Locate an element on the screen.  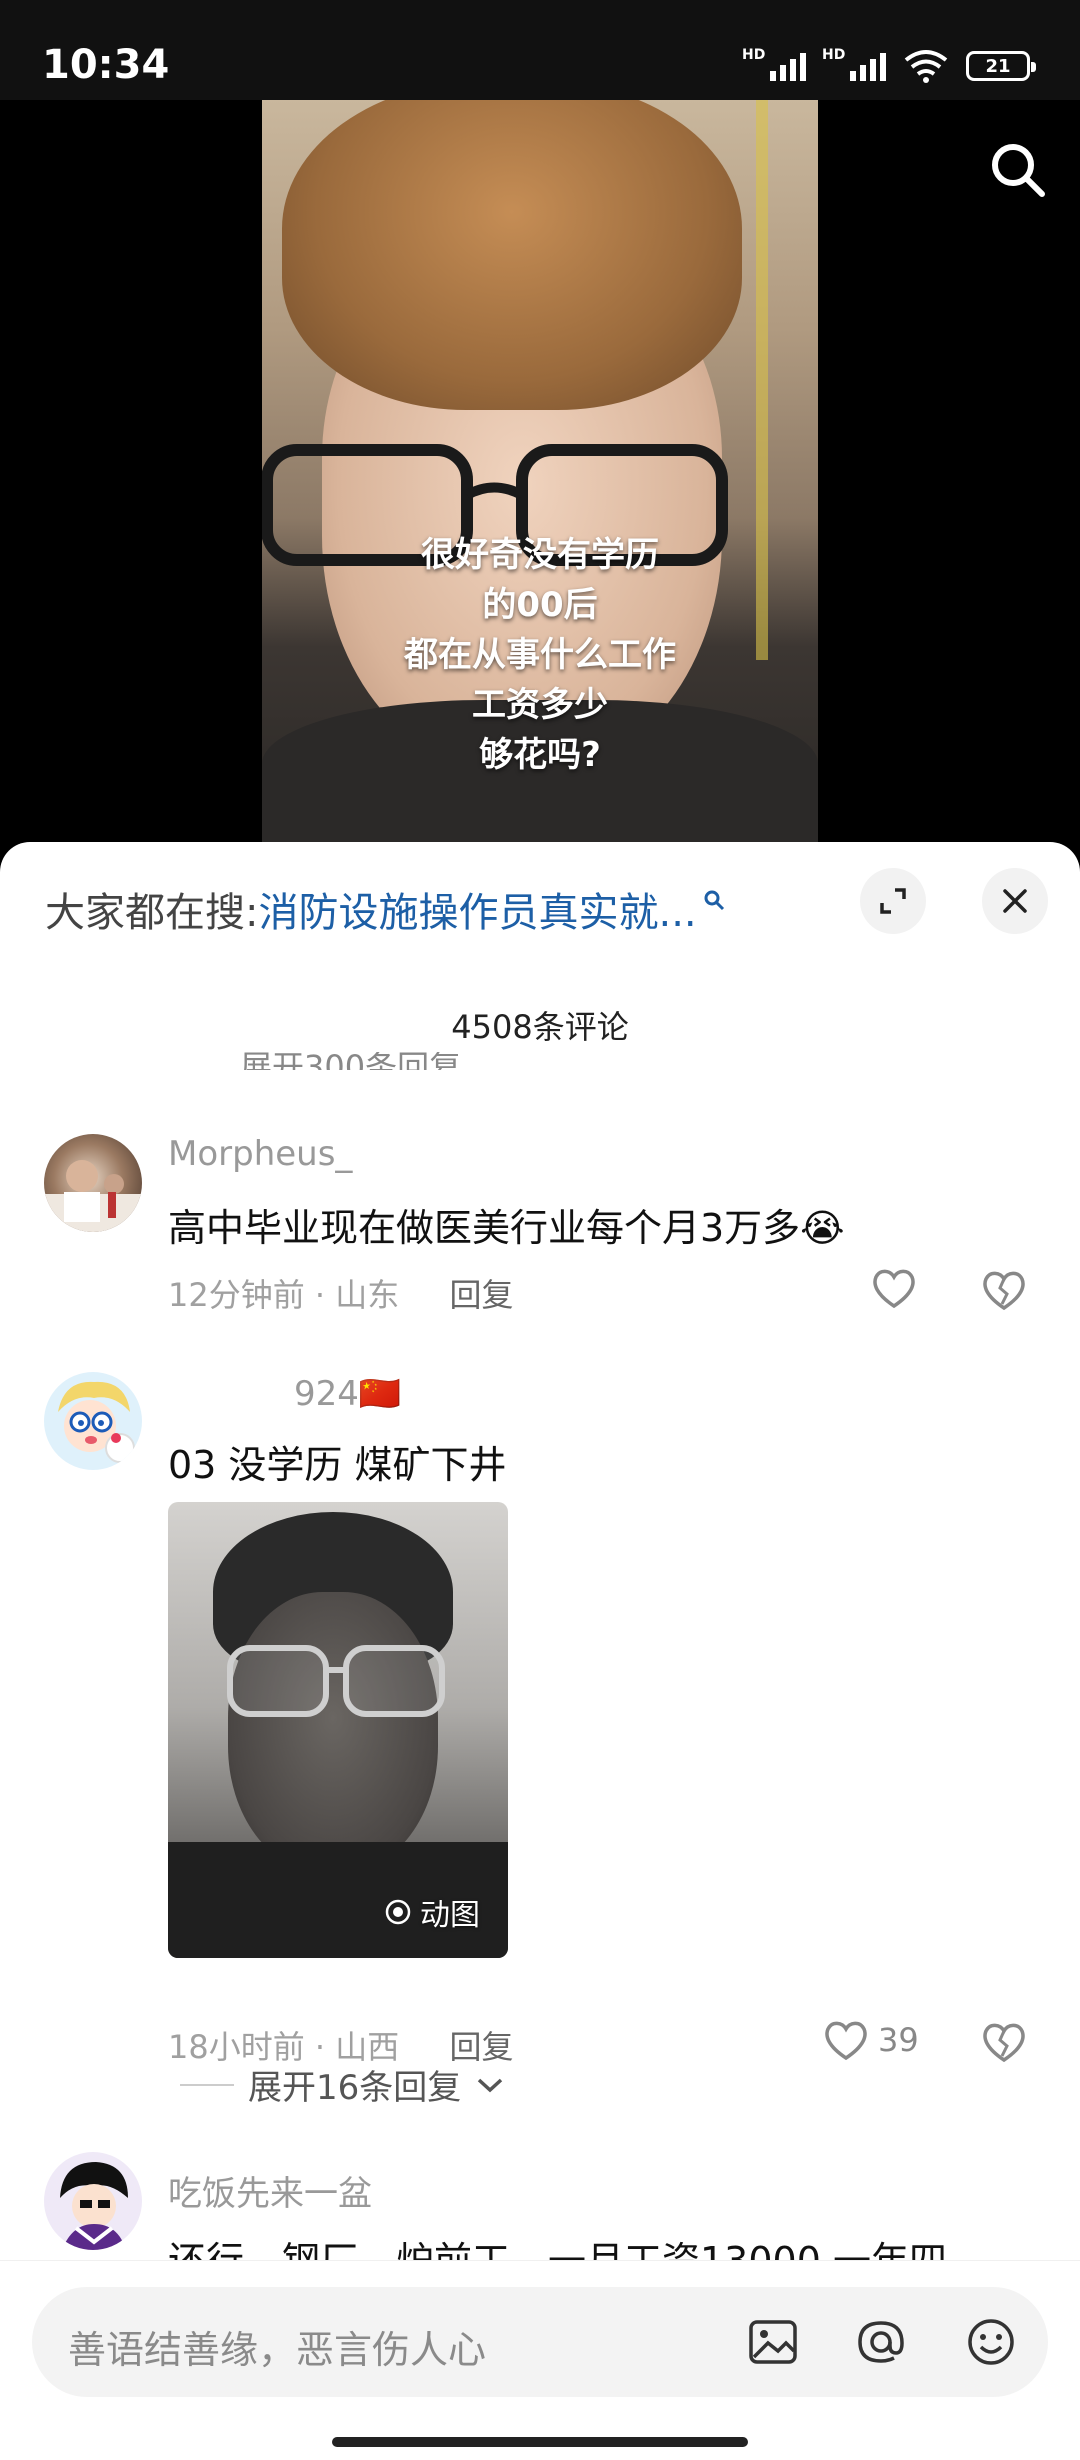
expand-replies-button: 展开16条回复 is located at coordinates (342, 2084).